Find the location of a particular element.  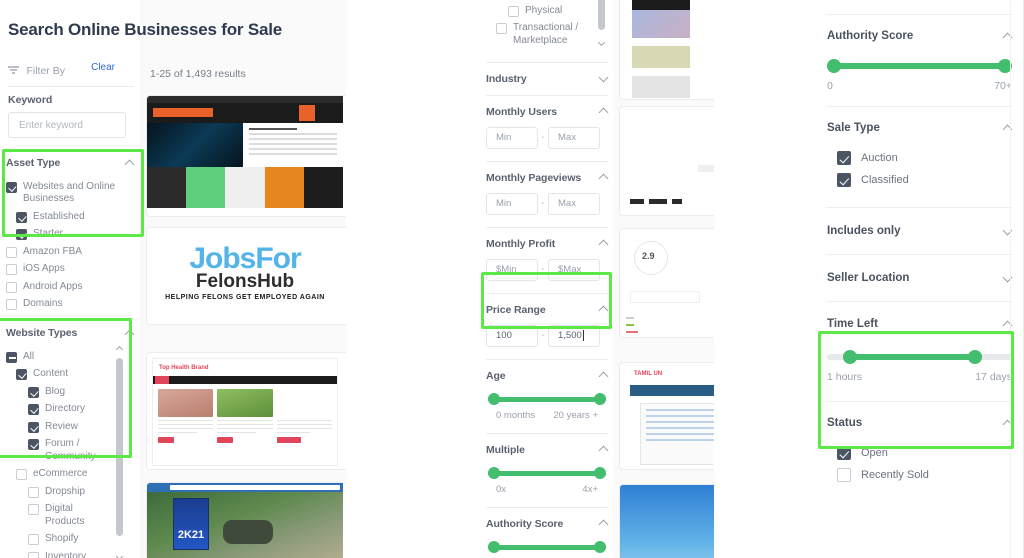

monthly-profit-header: Monthly Profit is located at coordinates (547, 244).